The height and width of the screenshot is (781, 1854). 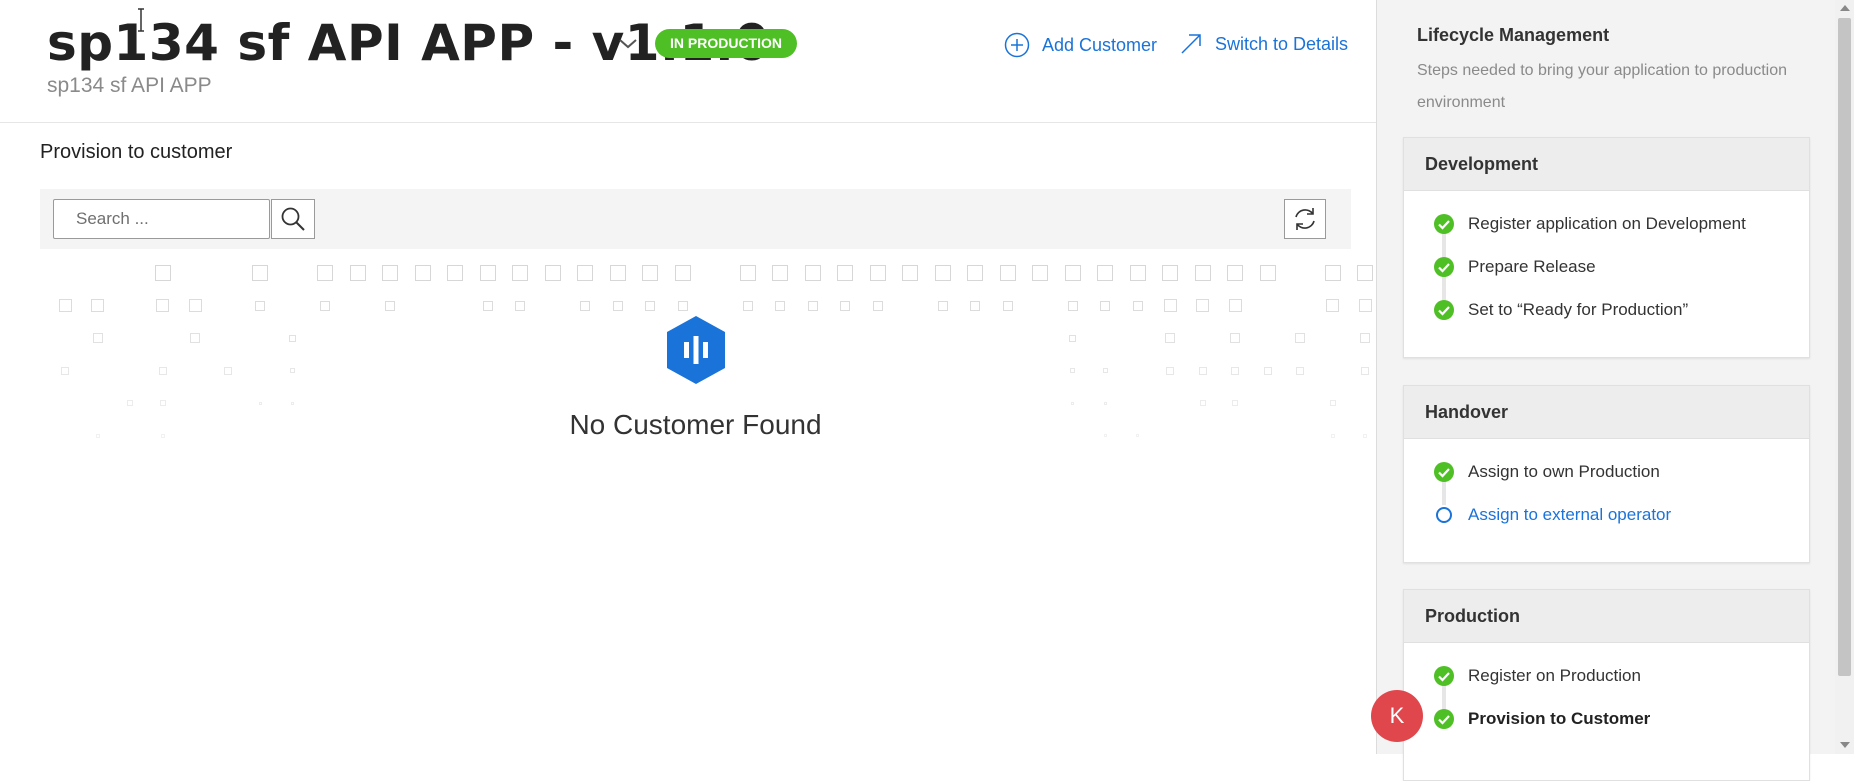 What do you see at coordinates (1100, 44) in the screenshot?
I see `add-customer-label: Add Customer` at bounding box center [1100, 44].